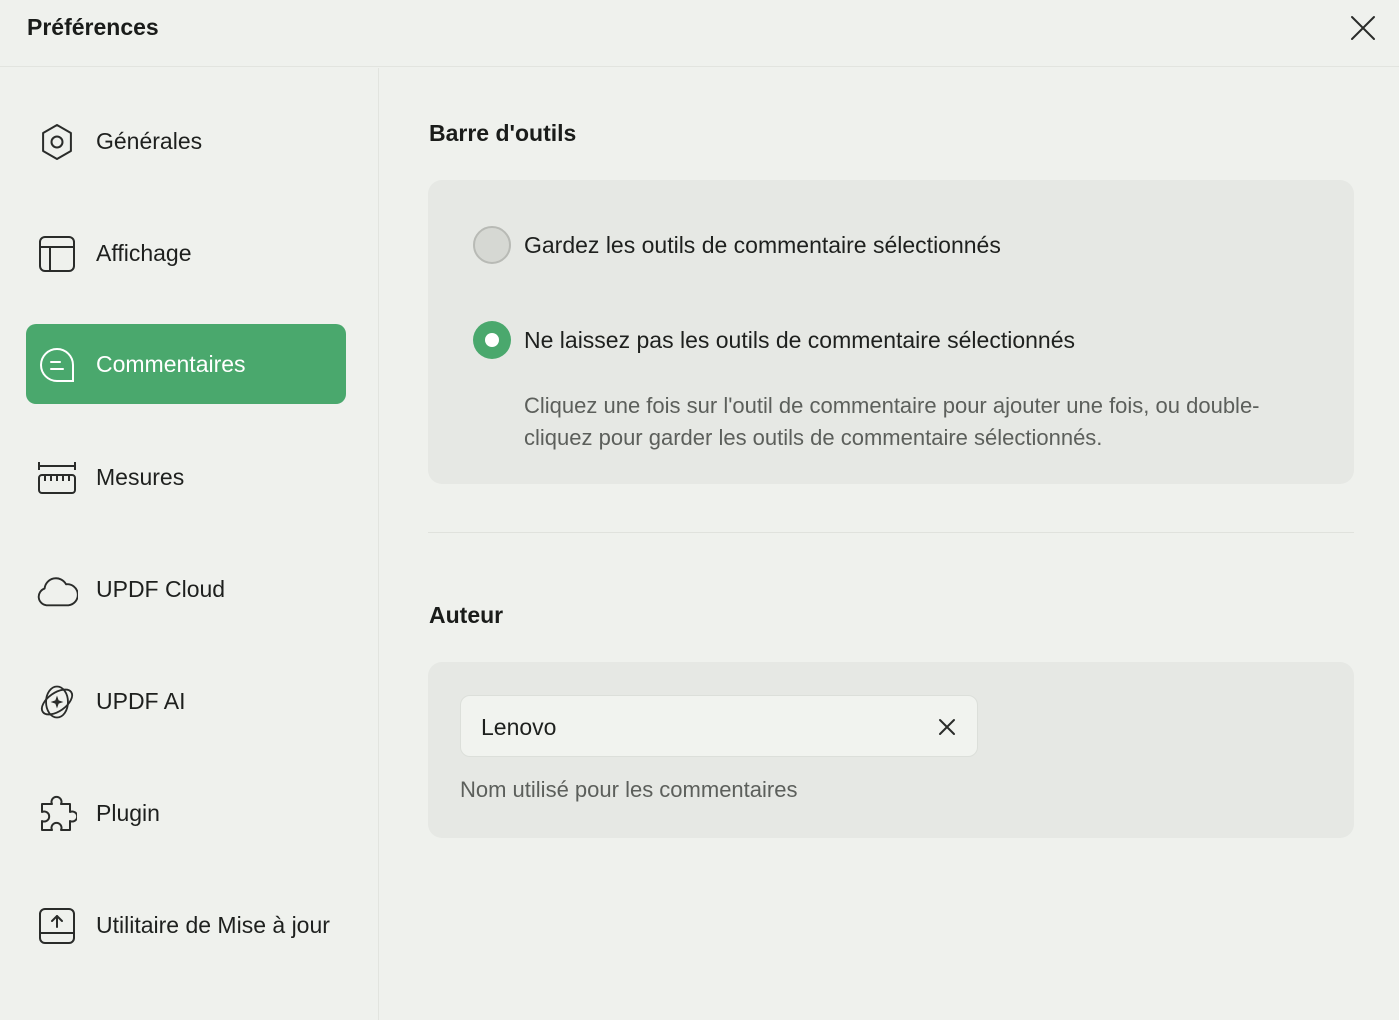 This screenshot has height=1020, width=1399. What do you see at coordinates (161, 588) in the screenshot?
I see `sidebar-item-label: UPDF Cloud` at bounding box center [161, 588].